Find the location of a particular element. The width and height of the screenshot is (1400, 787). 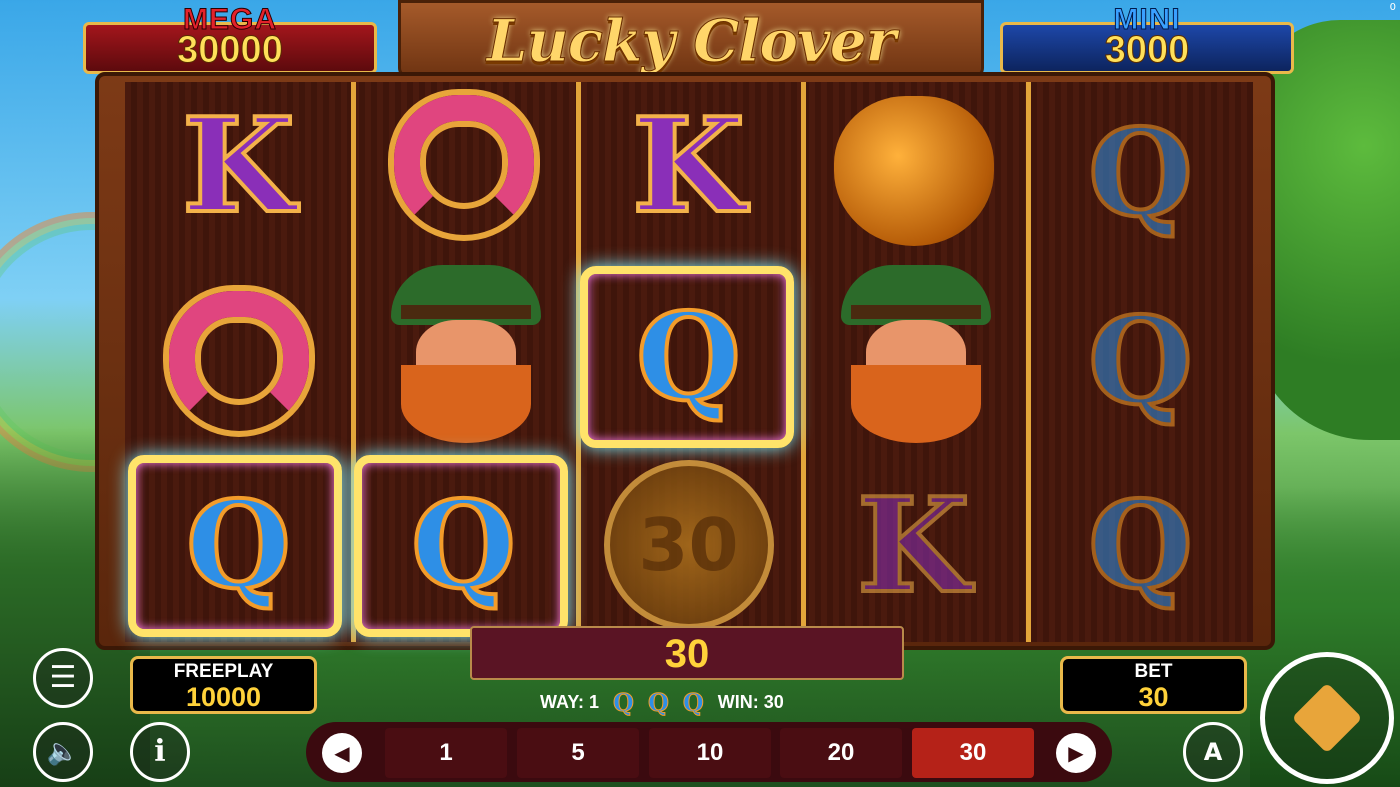

reel-5-row-3: Q is located at coordinates (1140, 545).